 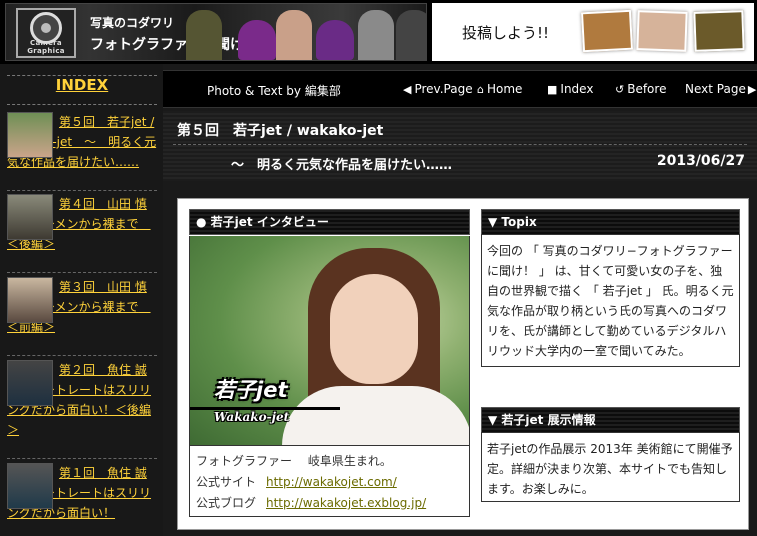 I want to click on sample-photo-lights, so click(x=719, y=31).